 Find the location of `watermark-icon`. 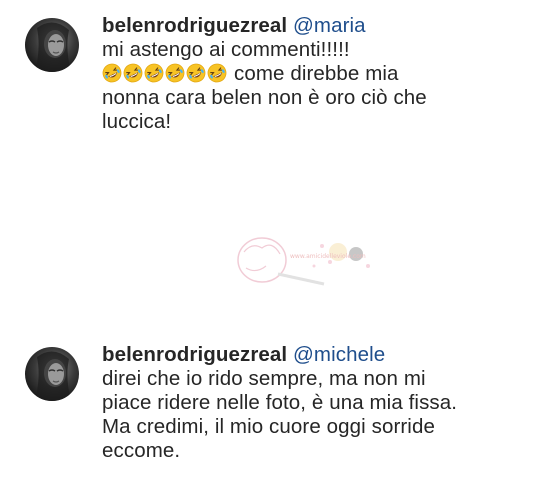

watermark-icon is located at coordinates (303, 261).